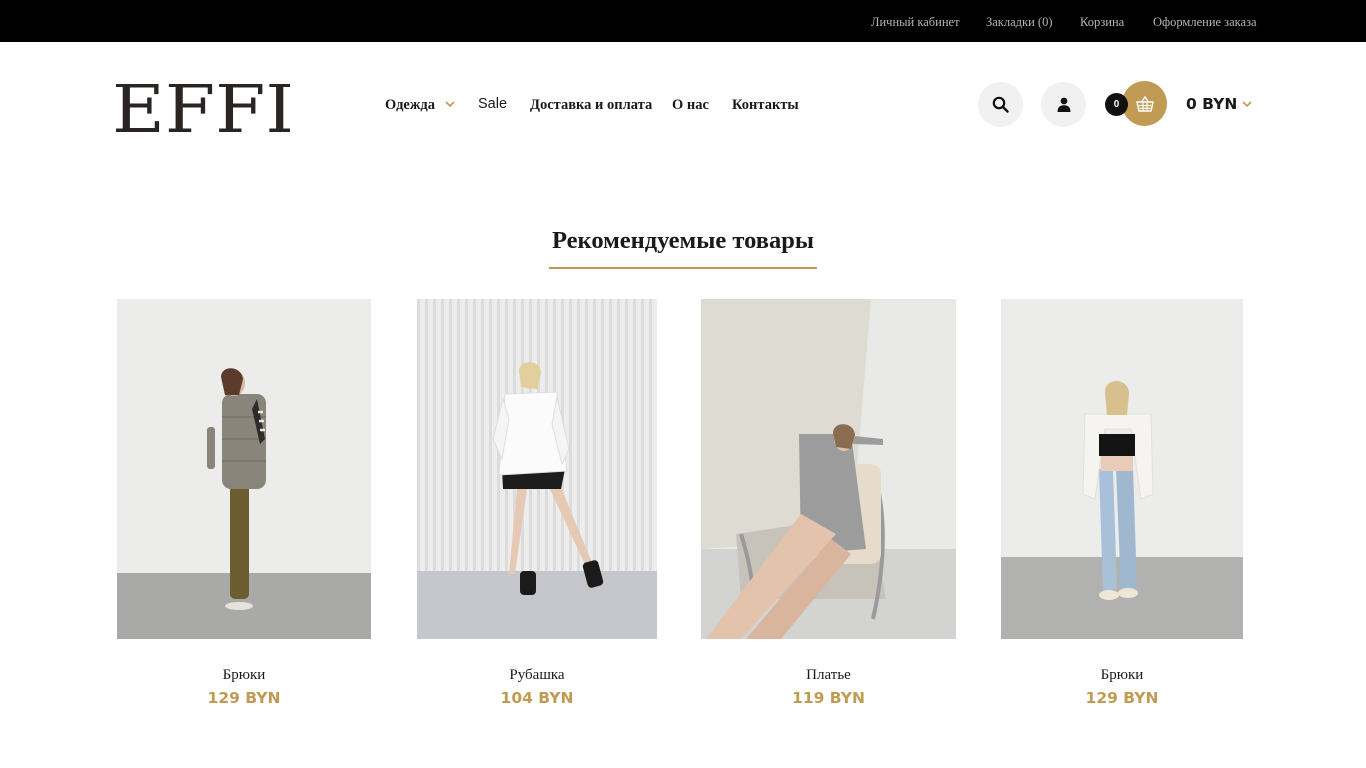  I want to click on product-price: 104 BYN, so click(537, 698).